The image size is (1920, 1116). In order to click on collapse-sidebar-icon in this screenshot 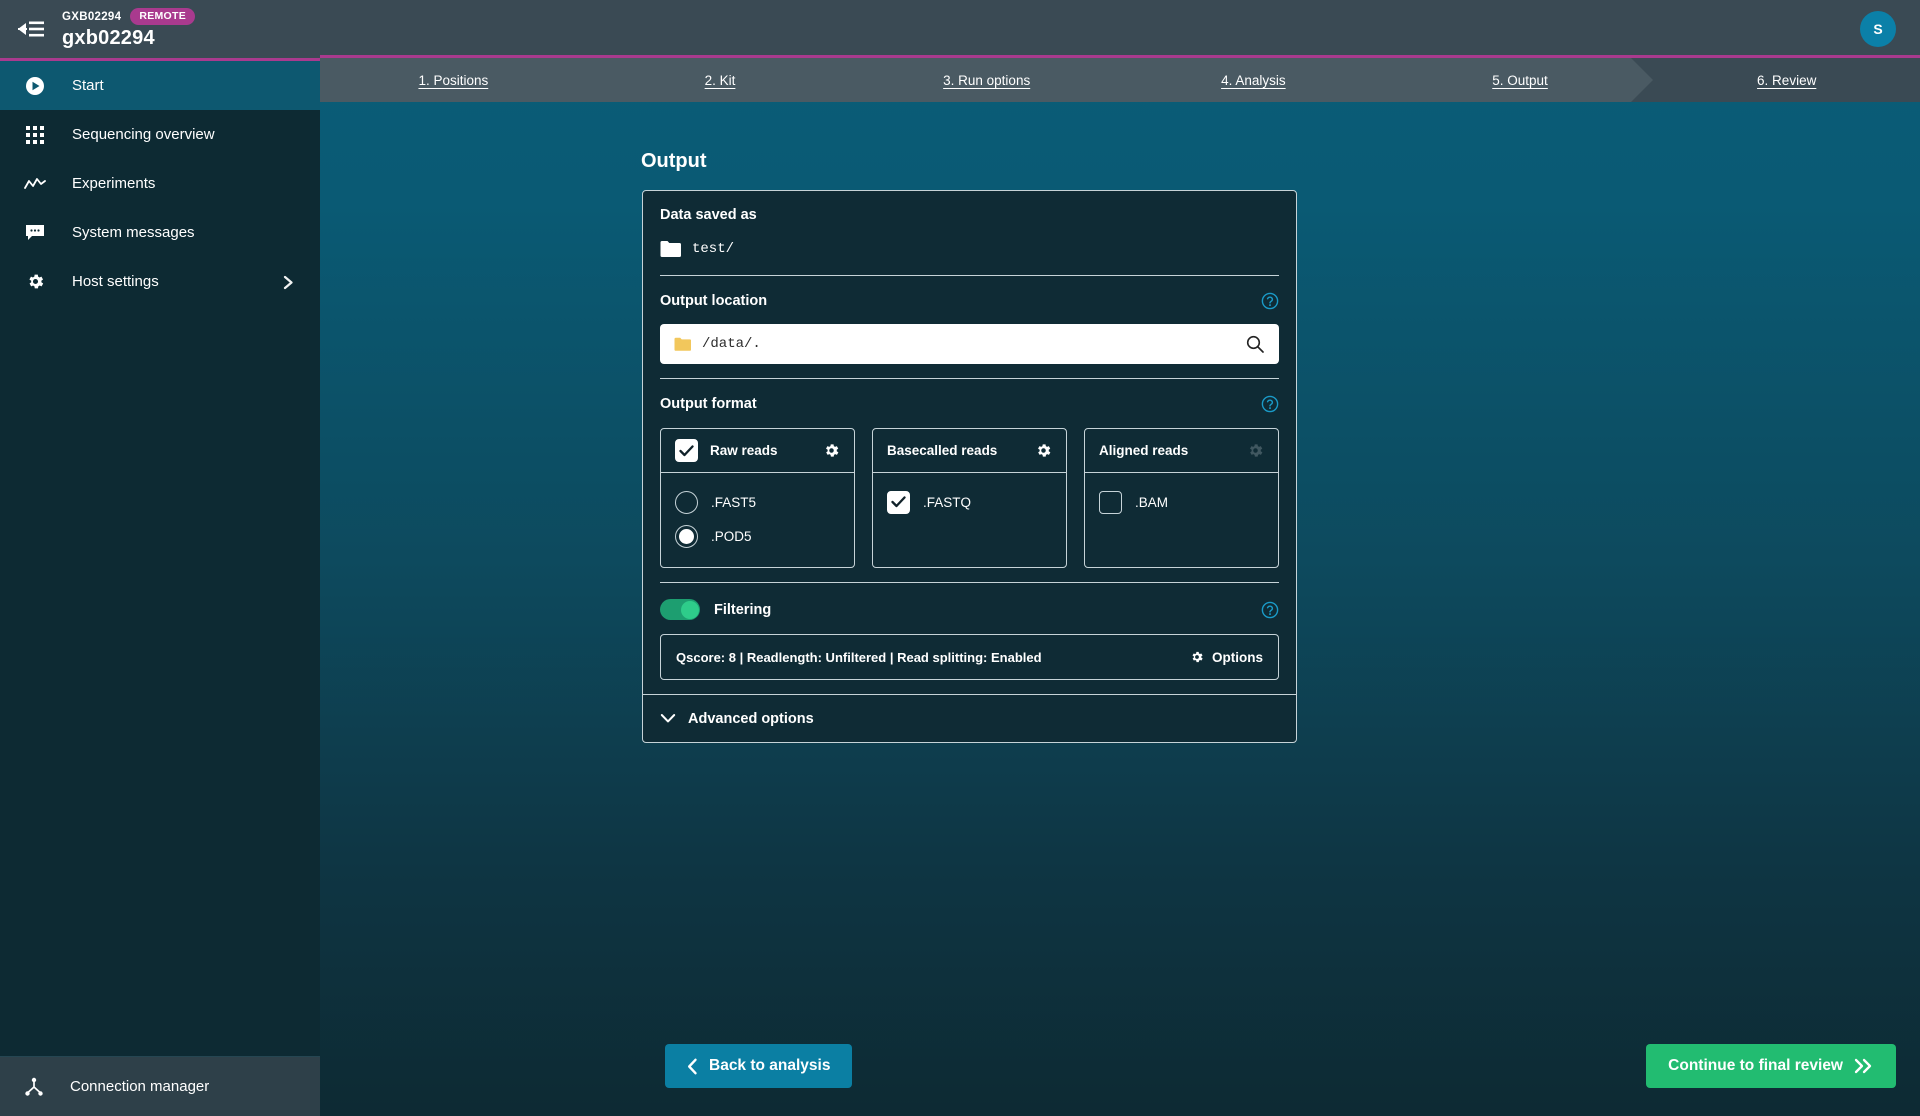, I will do `click(31, 29)`.